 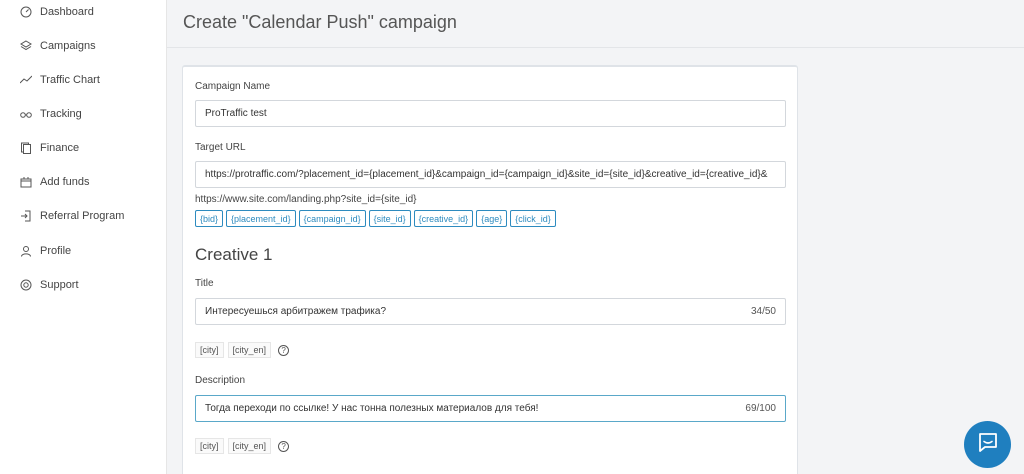 I want to click on chat-icon, so click(x=988, y=444).